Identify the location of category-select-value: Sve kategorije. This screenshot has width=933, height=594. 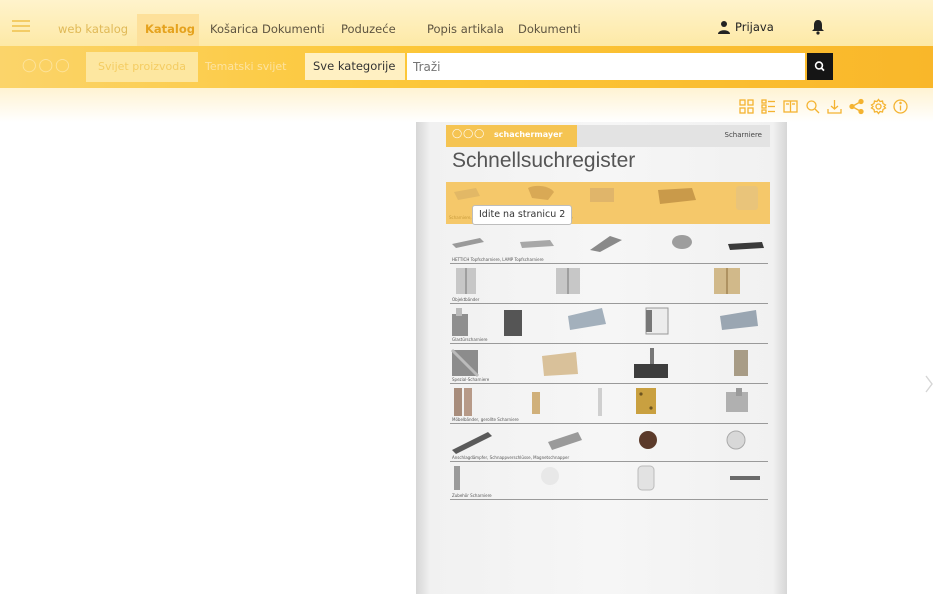
(354, 66).